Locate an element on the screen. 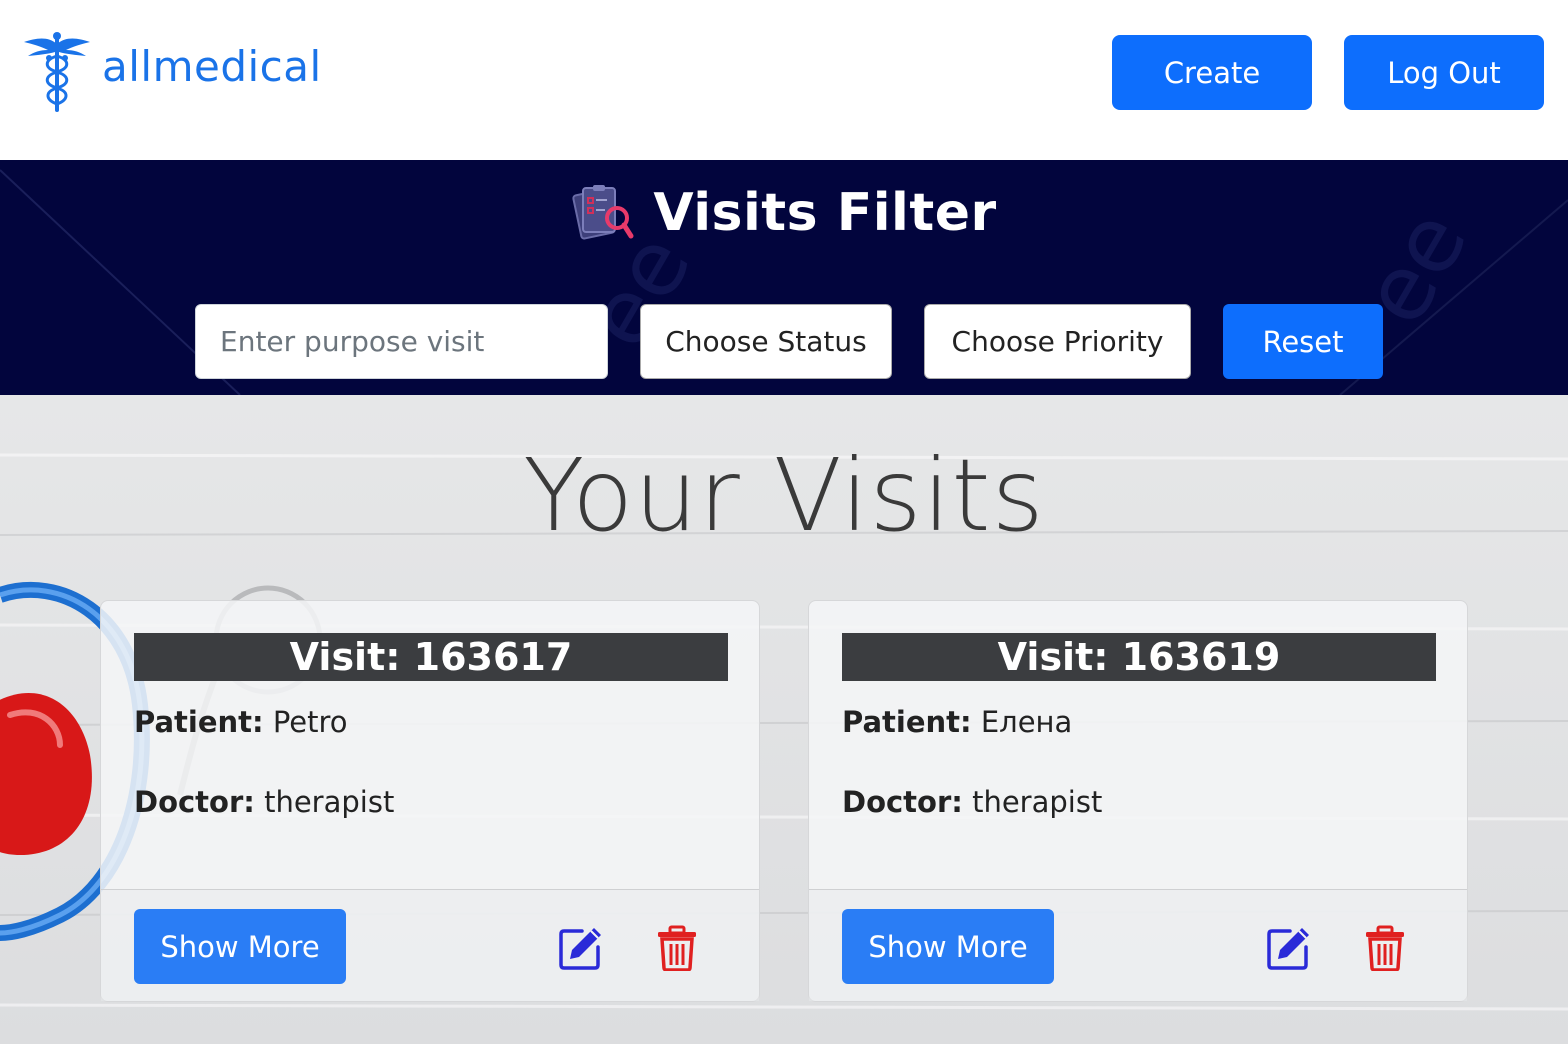 This screenshot has width=1568, height=1044. brand-logo: allmedical is located at coordinates (172, 72).